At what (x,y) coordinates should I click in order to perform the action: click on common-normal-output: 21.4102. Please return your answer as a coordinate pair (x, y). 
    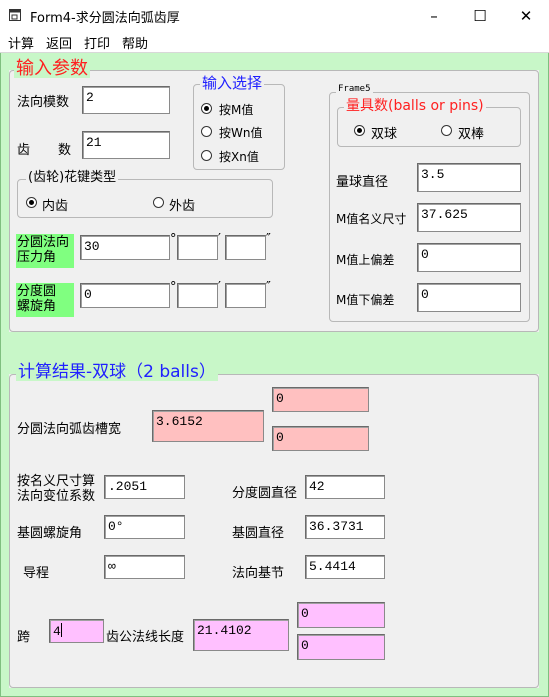
    Looking at the image, I should click on (241, 635).